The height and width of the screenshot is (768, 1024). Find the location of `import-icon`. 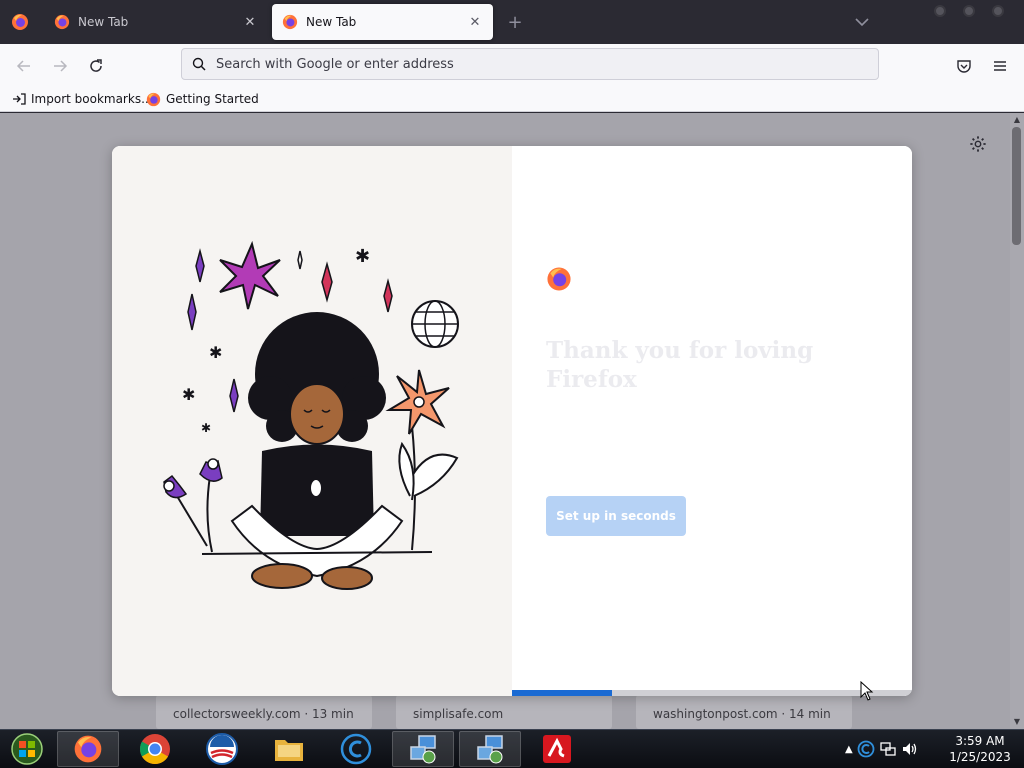

import-icon is located at coordinates (19, 99).